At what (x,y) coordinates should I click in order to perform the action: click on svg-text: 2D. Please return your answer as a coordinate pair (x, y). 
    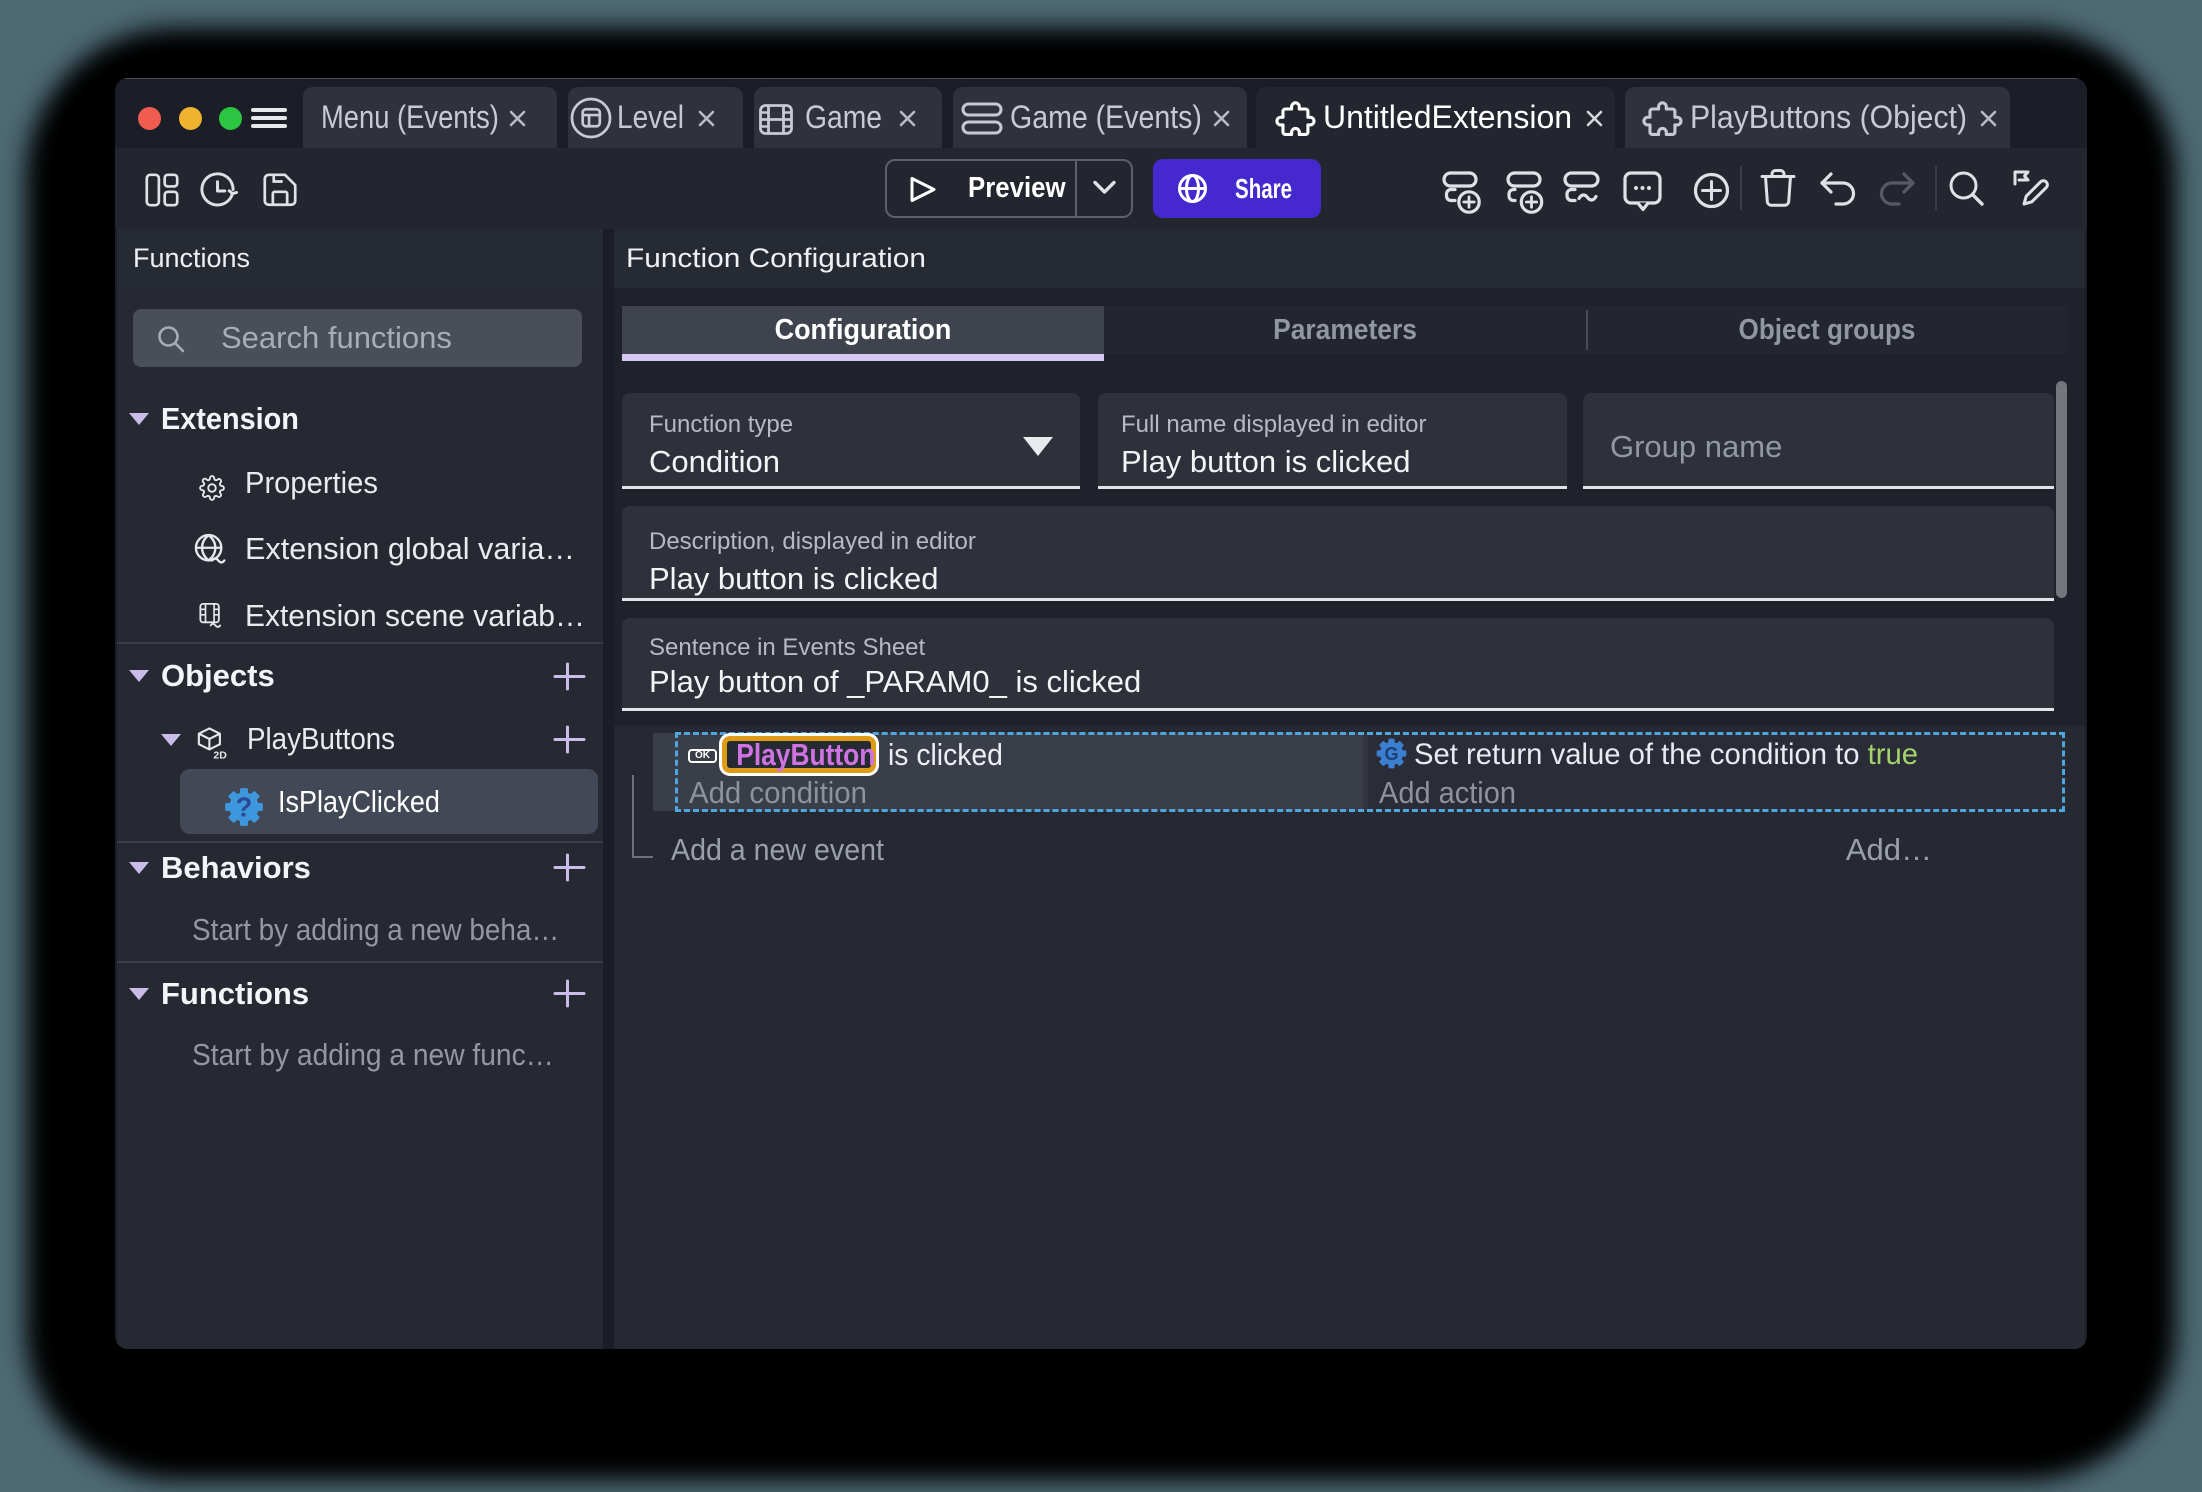
    Looking at the image, I should click on (220, 755).